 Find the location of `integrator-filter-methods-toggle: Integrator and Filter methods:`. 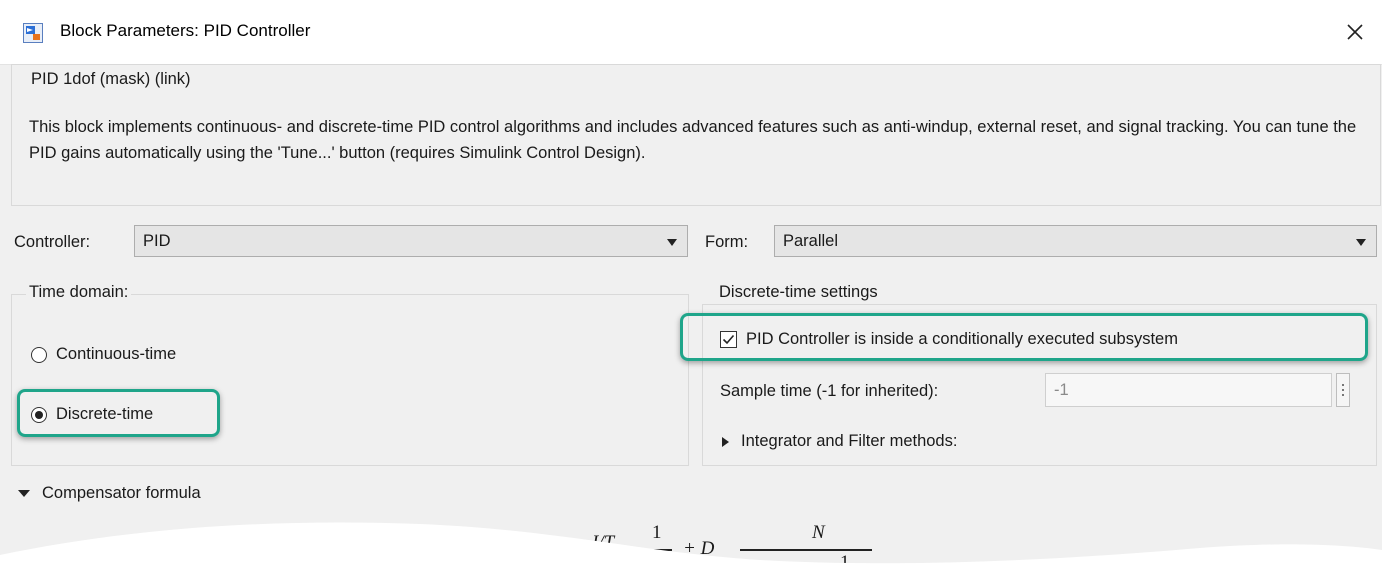

integrator-filter-methods-toggle: Integrator and Filter methods: is located at coordinates (839, 441).